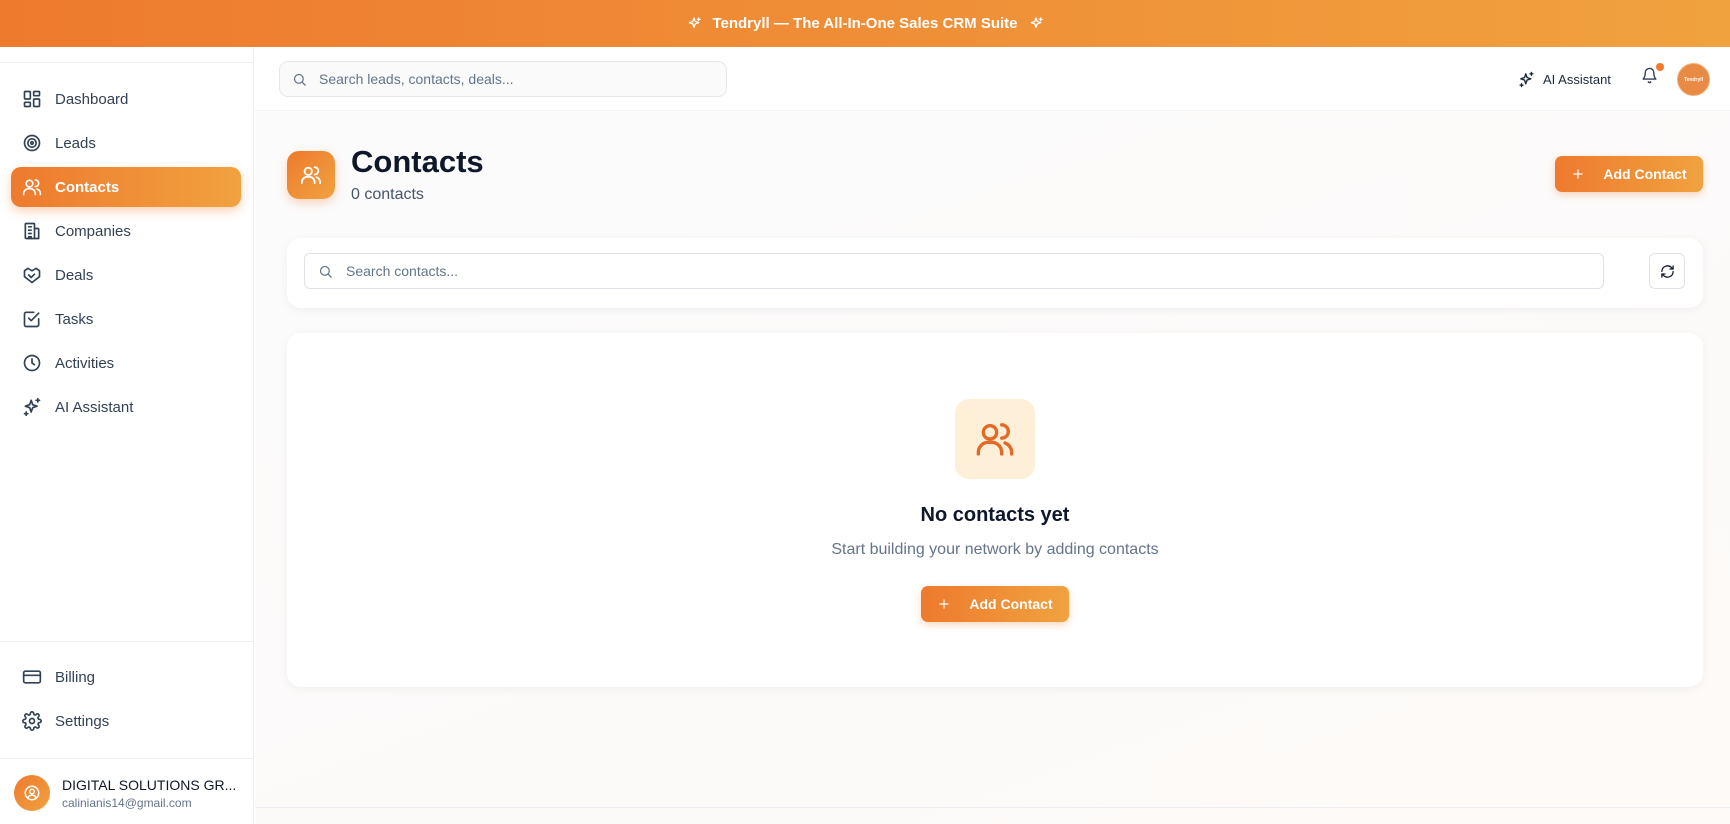 The width and height of the screenshot is (1730, 824). What do you see at coordinates (32, 677) in the screenshot?
I see `credit-card-icon` at bounding box center [32, 677].